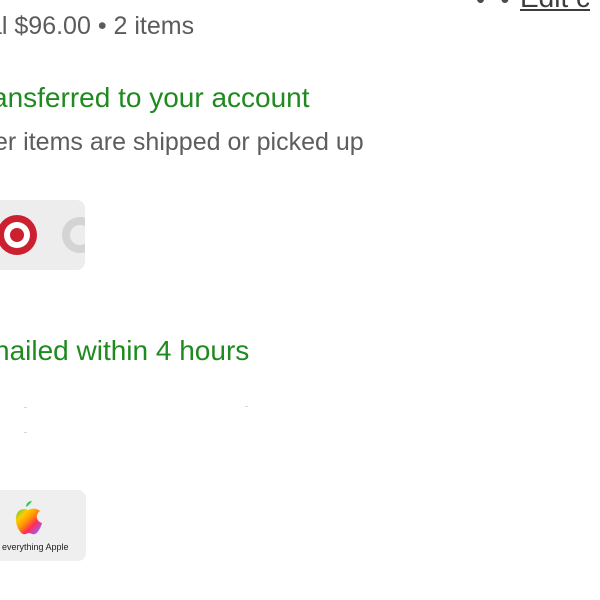  I want to click on apple-logo-icon, so click(29, 518).